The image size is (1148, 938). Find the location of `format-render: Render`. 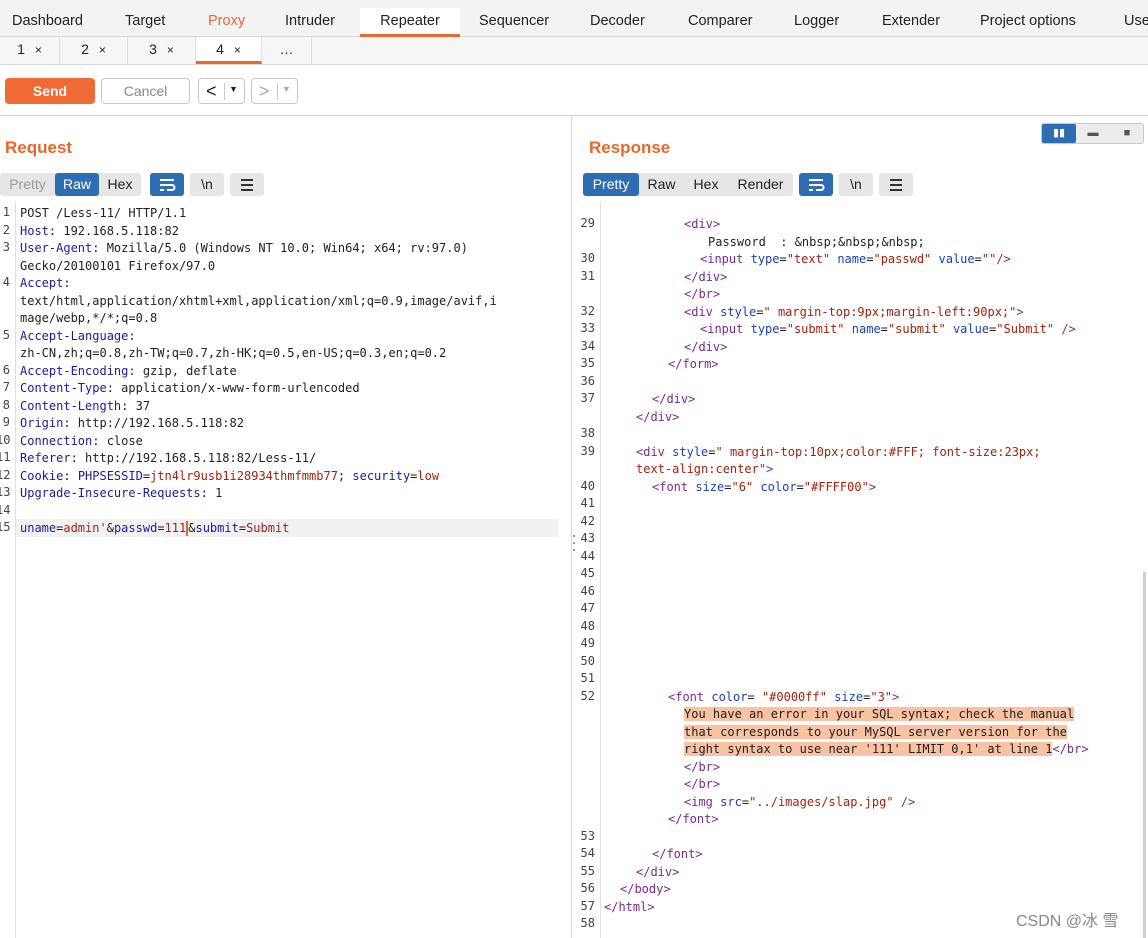

format-render: Render is located at coordinates (760, 184).